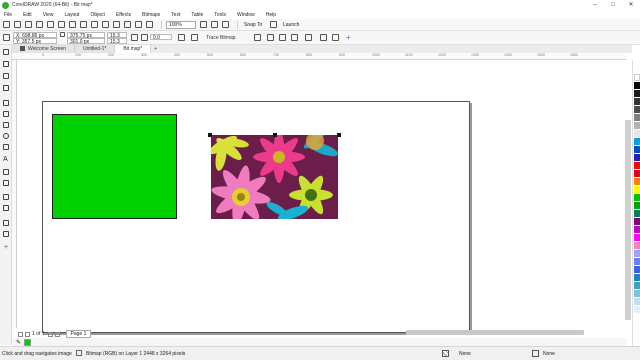  What do you see at coordinates (6, 24) in the screenshot?
I see `new-document-icon` at bounding box center [6, 24].